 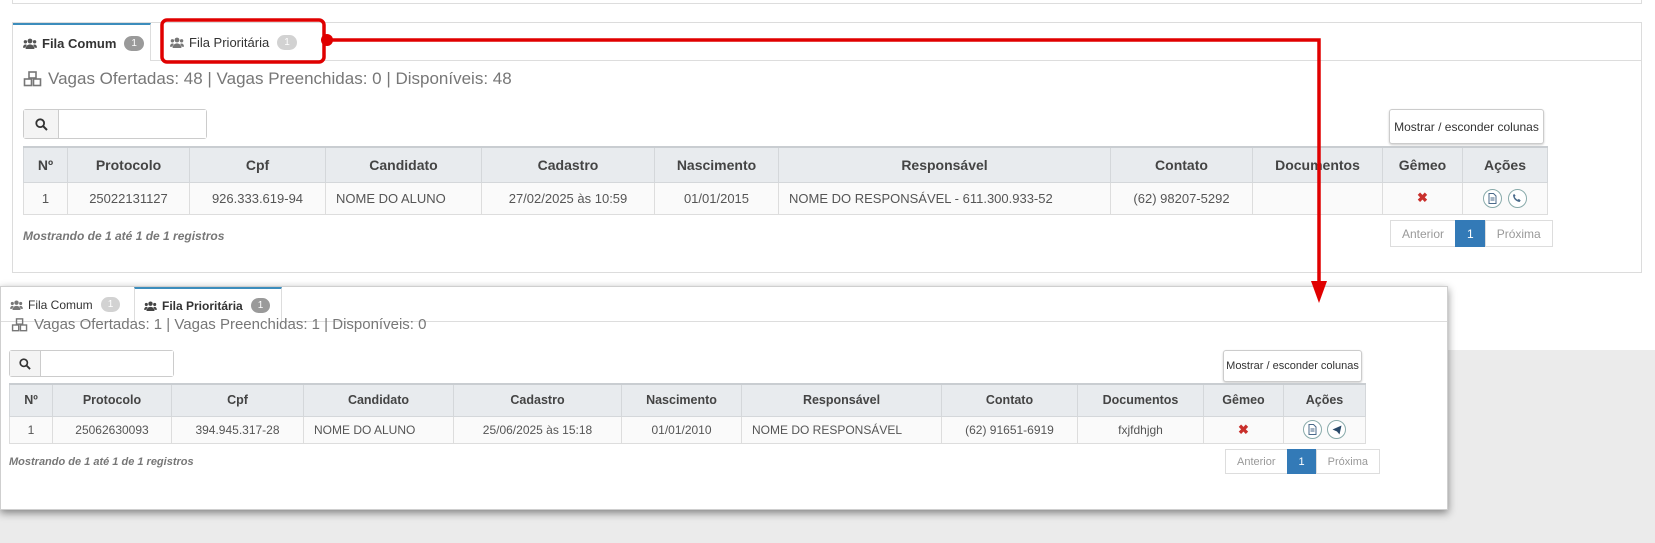 What do you see at coordinates (537, 429) in the screenshot?
I see `cell-cadastro: 25/06/2025 às 15:18` at bounding box center [537, 429].